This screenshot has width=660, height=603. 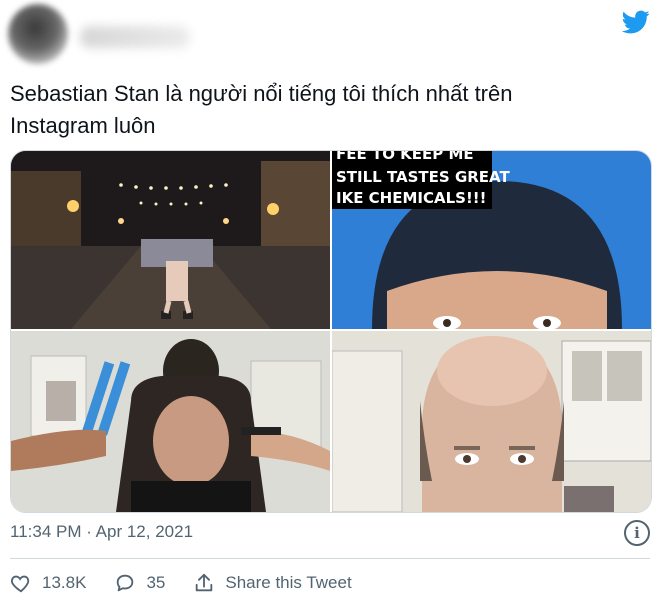 What do you see at coordinates (135, 37) in the screenshot?
I see `author-name-blurred` at bounding box center [135, 37].